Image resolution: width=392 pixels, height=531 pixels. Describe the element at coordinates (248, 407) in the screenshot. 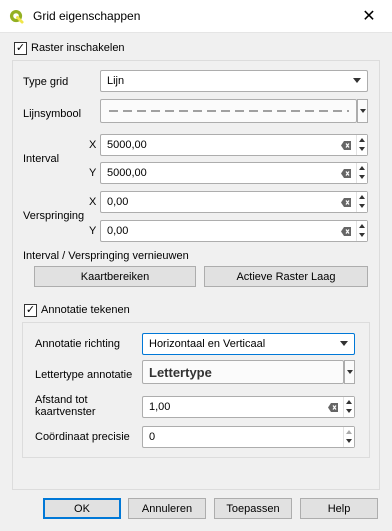

I see `distance-input: 1,00` at that location.